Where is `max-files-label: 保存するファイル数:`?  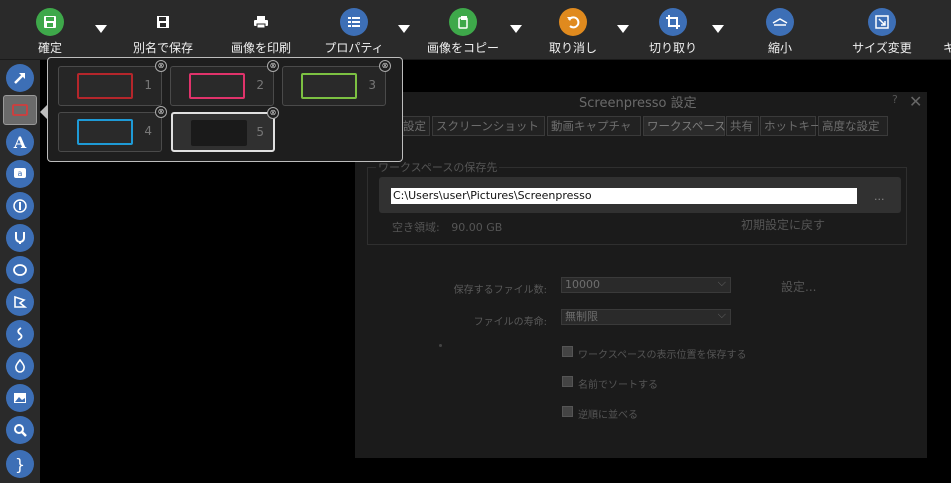 max-files-label: 保存するファイル数: is located at coordinates (500, 290).